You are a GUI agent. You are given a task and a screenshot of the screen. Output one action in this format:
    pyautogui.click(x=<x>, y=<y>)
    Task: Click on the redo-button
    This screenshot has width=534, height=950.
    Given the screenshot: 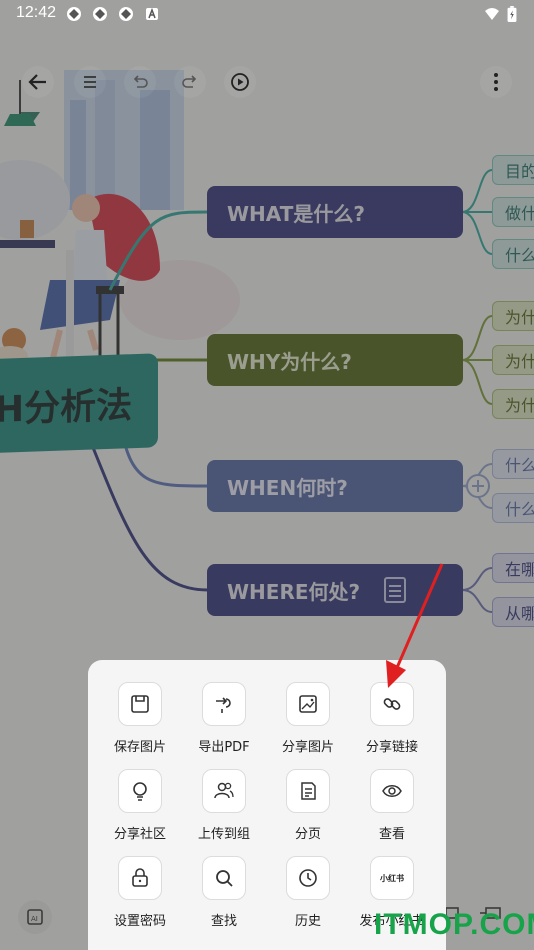 What is the action you would take?
    pyautogui.click(x=190, y=82)
    